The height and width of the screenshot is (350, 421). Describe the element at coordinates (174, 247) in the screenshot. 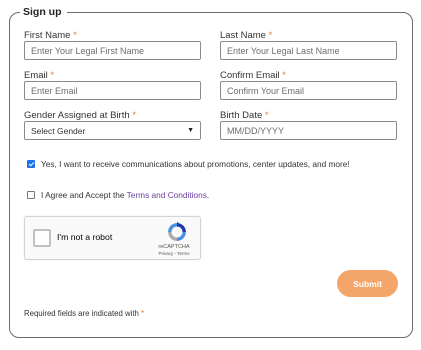

I see `recaptcha-brand: reCAPTCHA` at that location.